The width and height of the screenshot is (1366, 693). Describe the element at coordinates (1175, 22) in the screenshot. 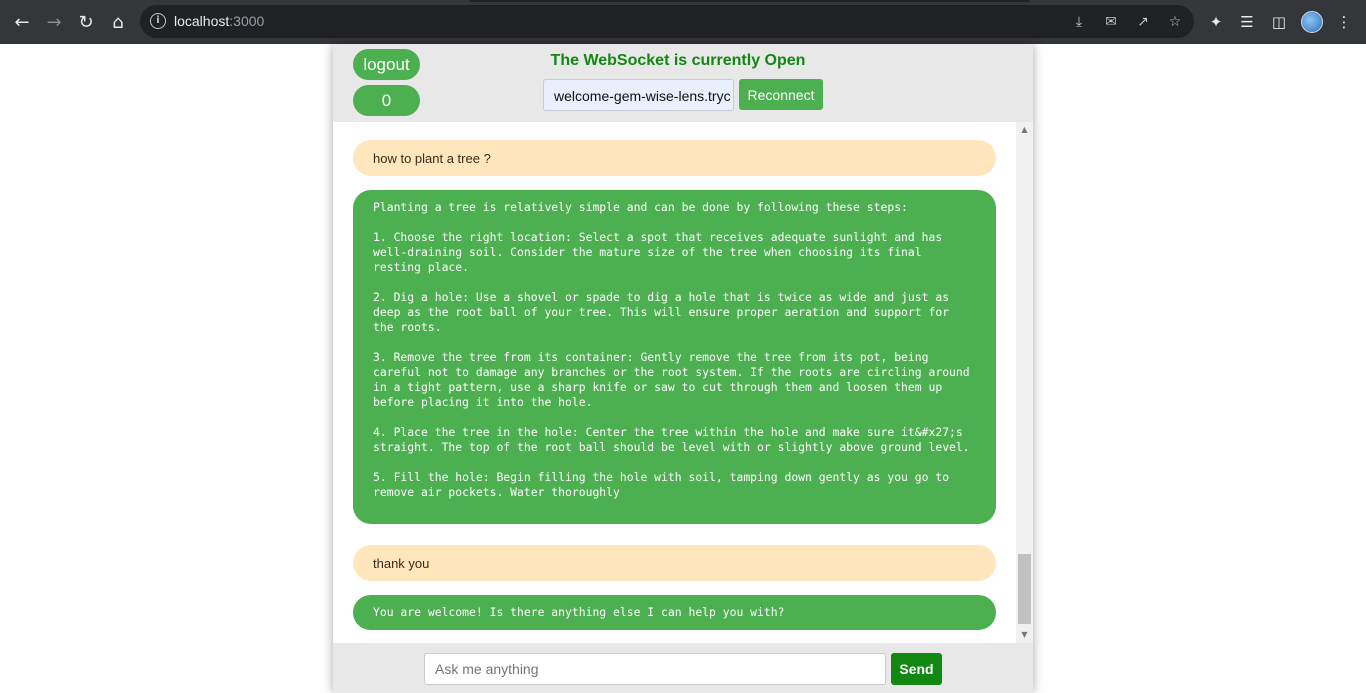

I see `bookmark-star-icon: ☆` at that location.